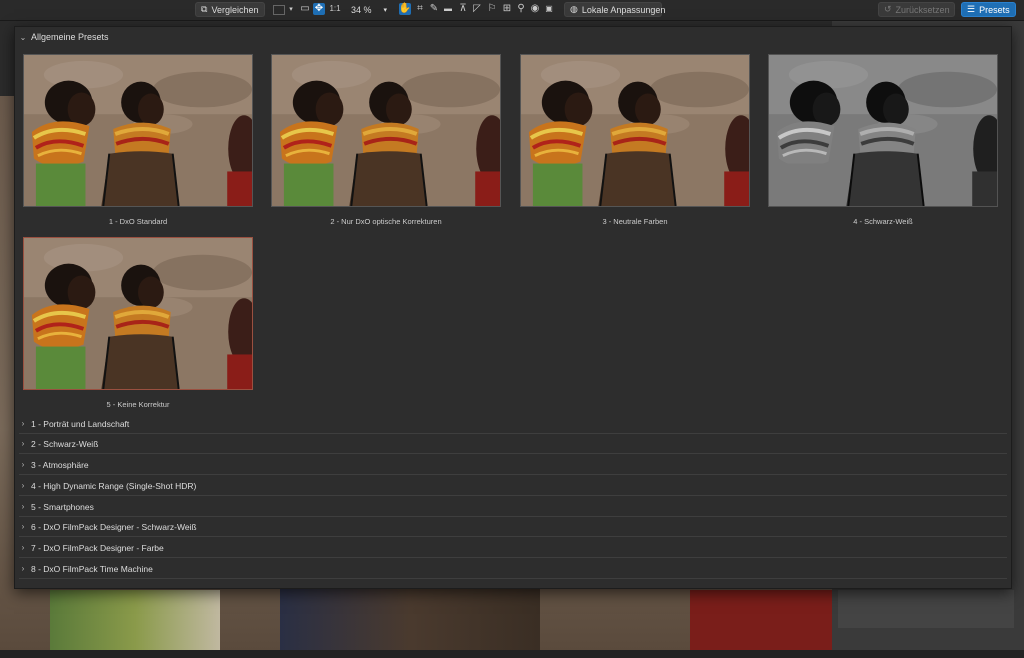 Image resolution: width=1024 pixels, height=658 pixels. I want to click on group-label: 2 - Schwarz-Weiß, so click(65, 443).